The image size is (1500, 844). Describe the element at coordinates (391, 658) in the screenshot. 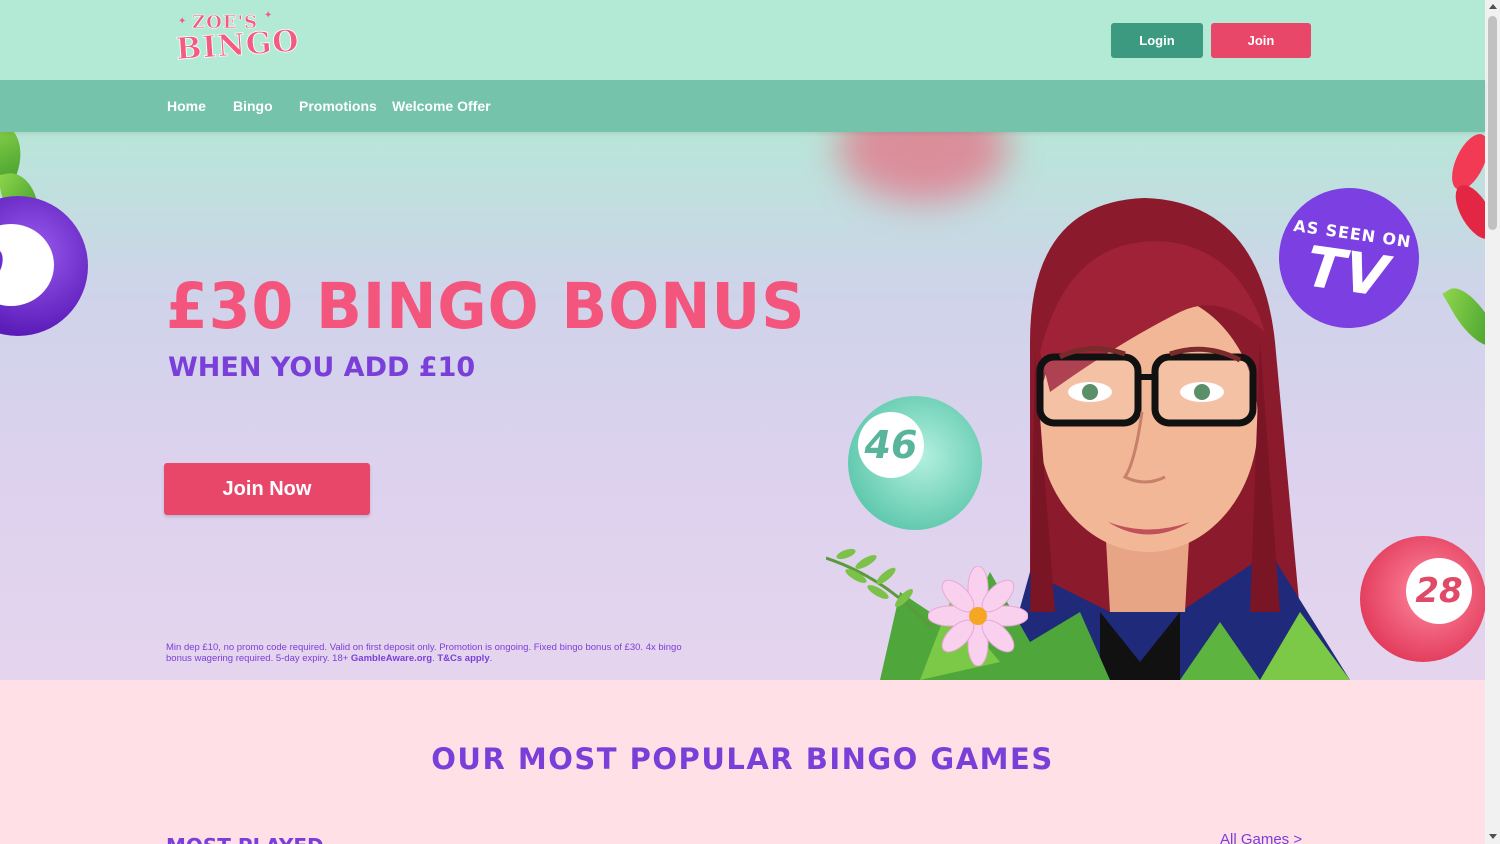

I see `gambleaware-link: GambleAware.org` at that location.